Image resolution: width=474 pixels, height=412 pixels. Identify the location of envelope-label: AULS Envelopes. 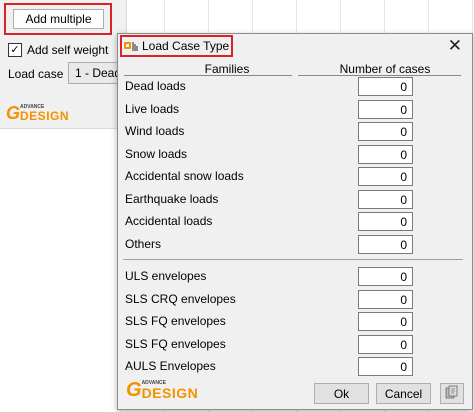
(170, 366).